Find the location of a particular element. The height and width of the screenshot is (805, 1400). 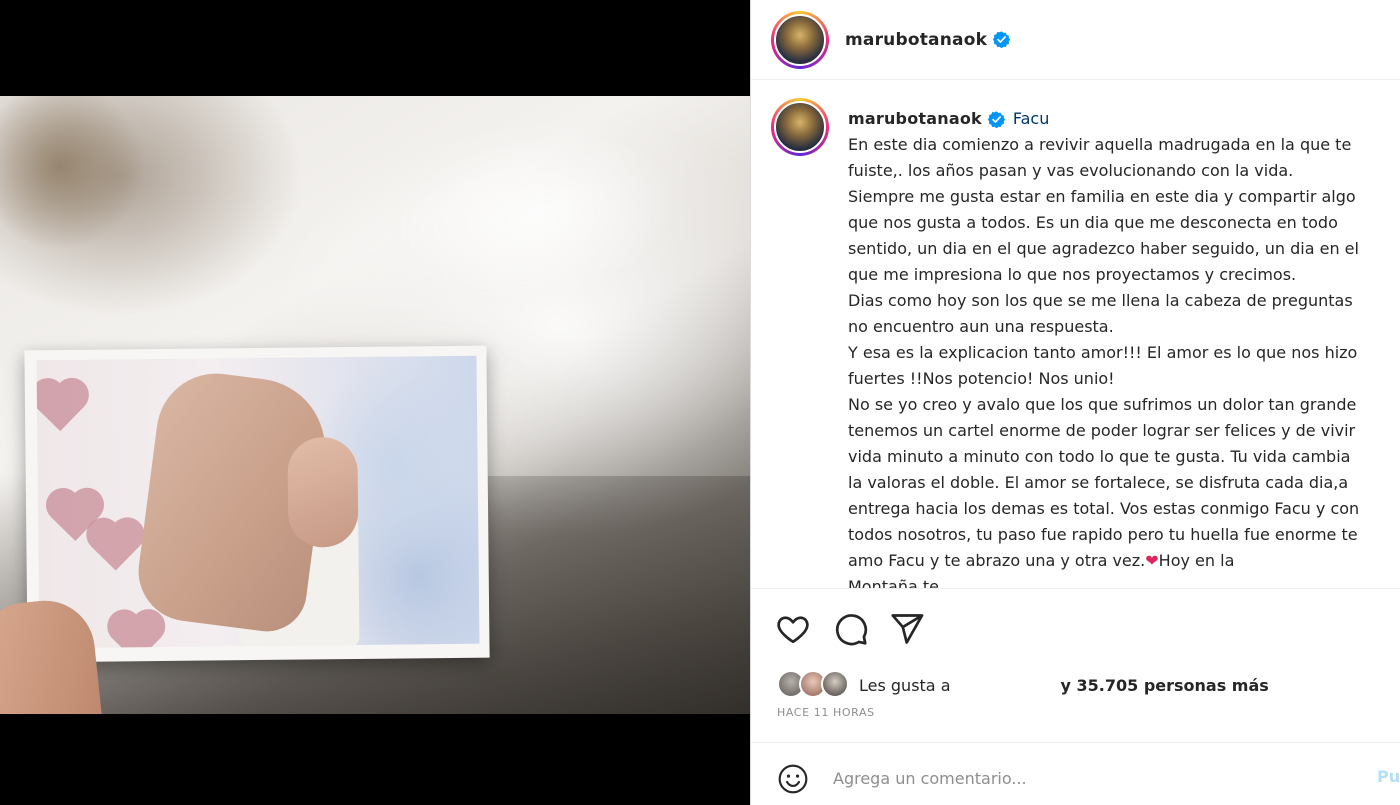

caption-line: amo Facu y te abrazo una y otra vez. is located at coordinates (997, 560).